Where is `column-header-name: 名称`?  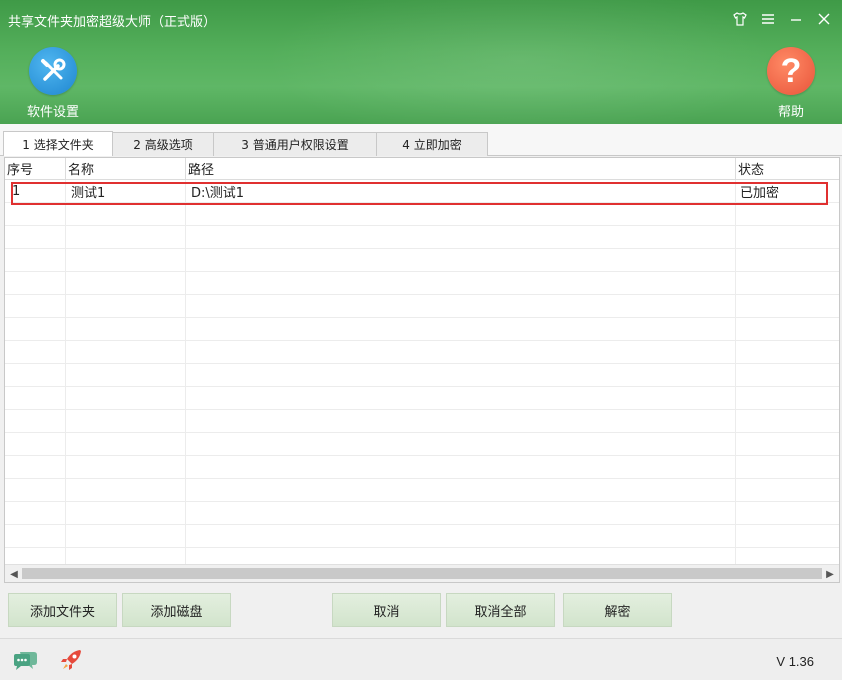
column-header-name: 名称 is located at coordinates (126, 168).